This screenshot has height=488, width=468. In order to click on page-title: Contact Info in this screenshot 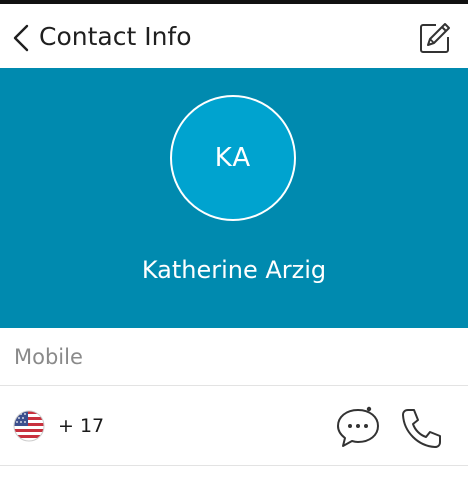, I will do `click(115, 36)`.